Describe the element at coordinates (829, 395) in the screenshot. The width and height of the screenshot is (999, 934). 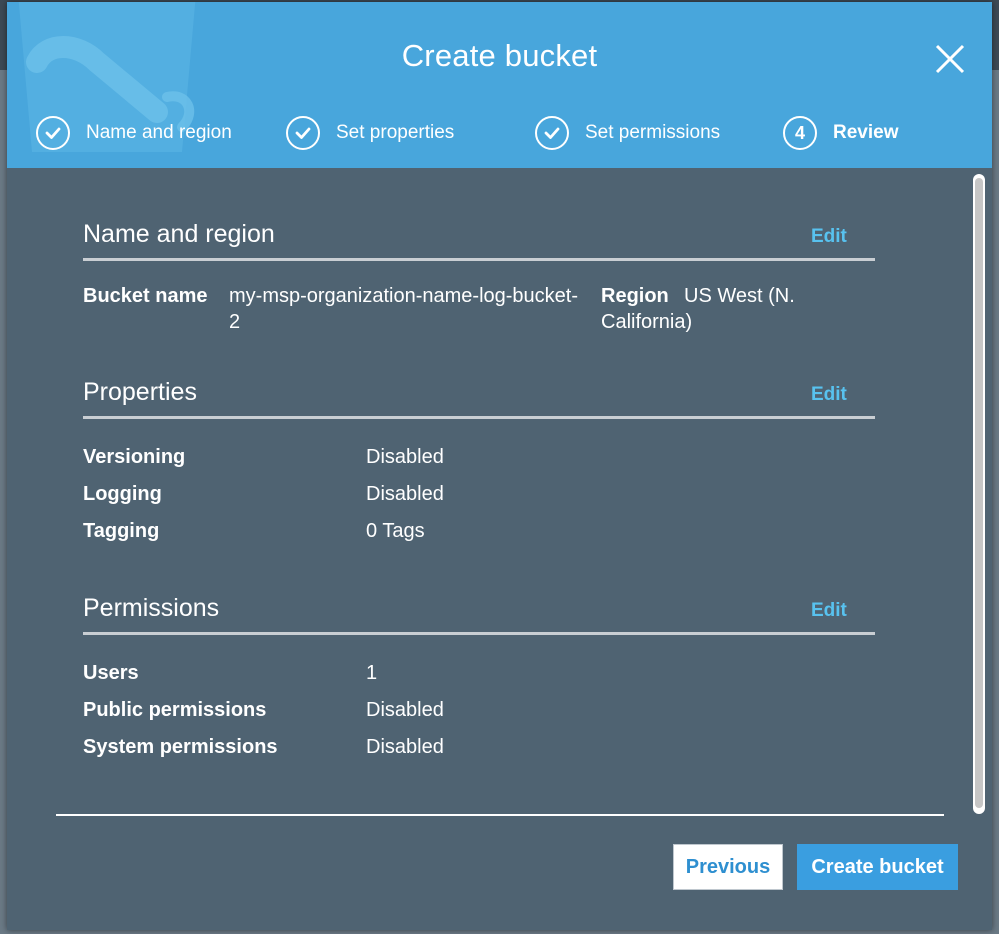
I see `edit-properties-link: Edit` at that location.